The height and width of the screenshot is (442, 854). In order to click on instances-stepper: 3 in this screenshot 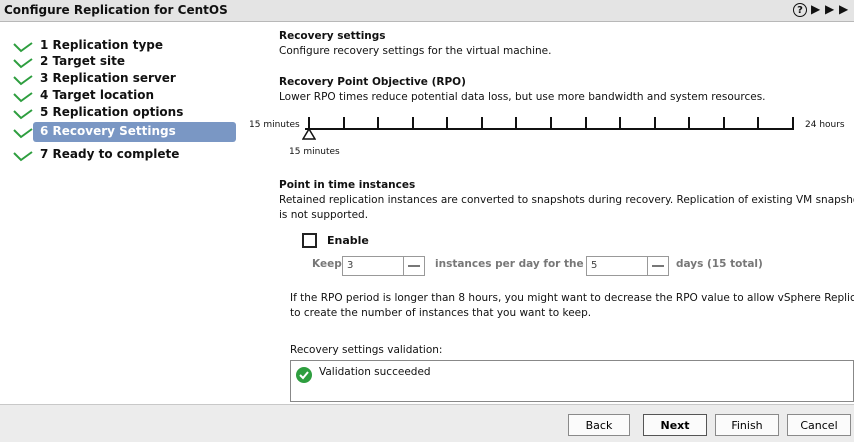, I will do `click(383, 266)`.